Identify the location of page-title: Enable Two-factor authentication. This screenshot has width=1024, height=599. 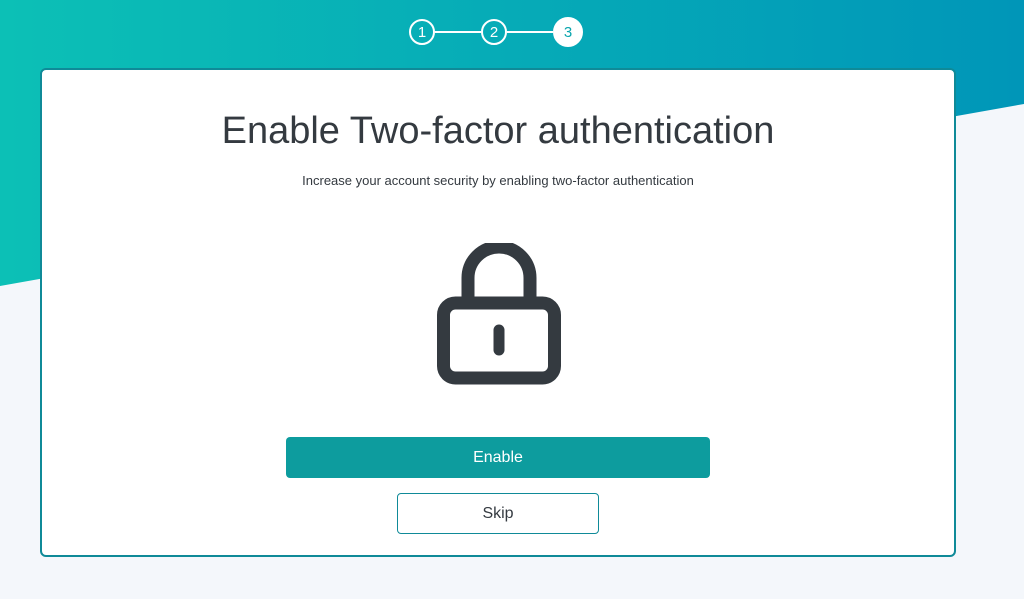
(498, 131).